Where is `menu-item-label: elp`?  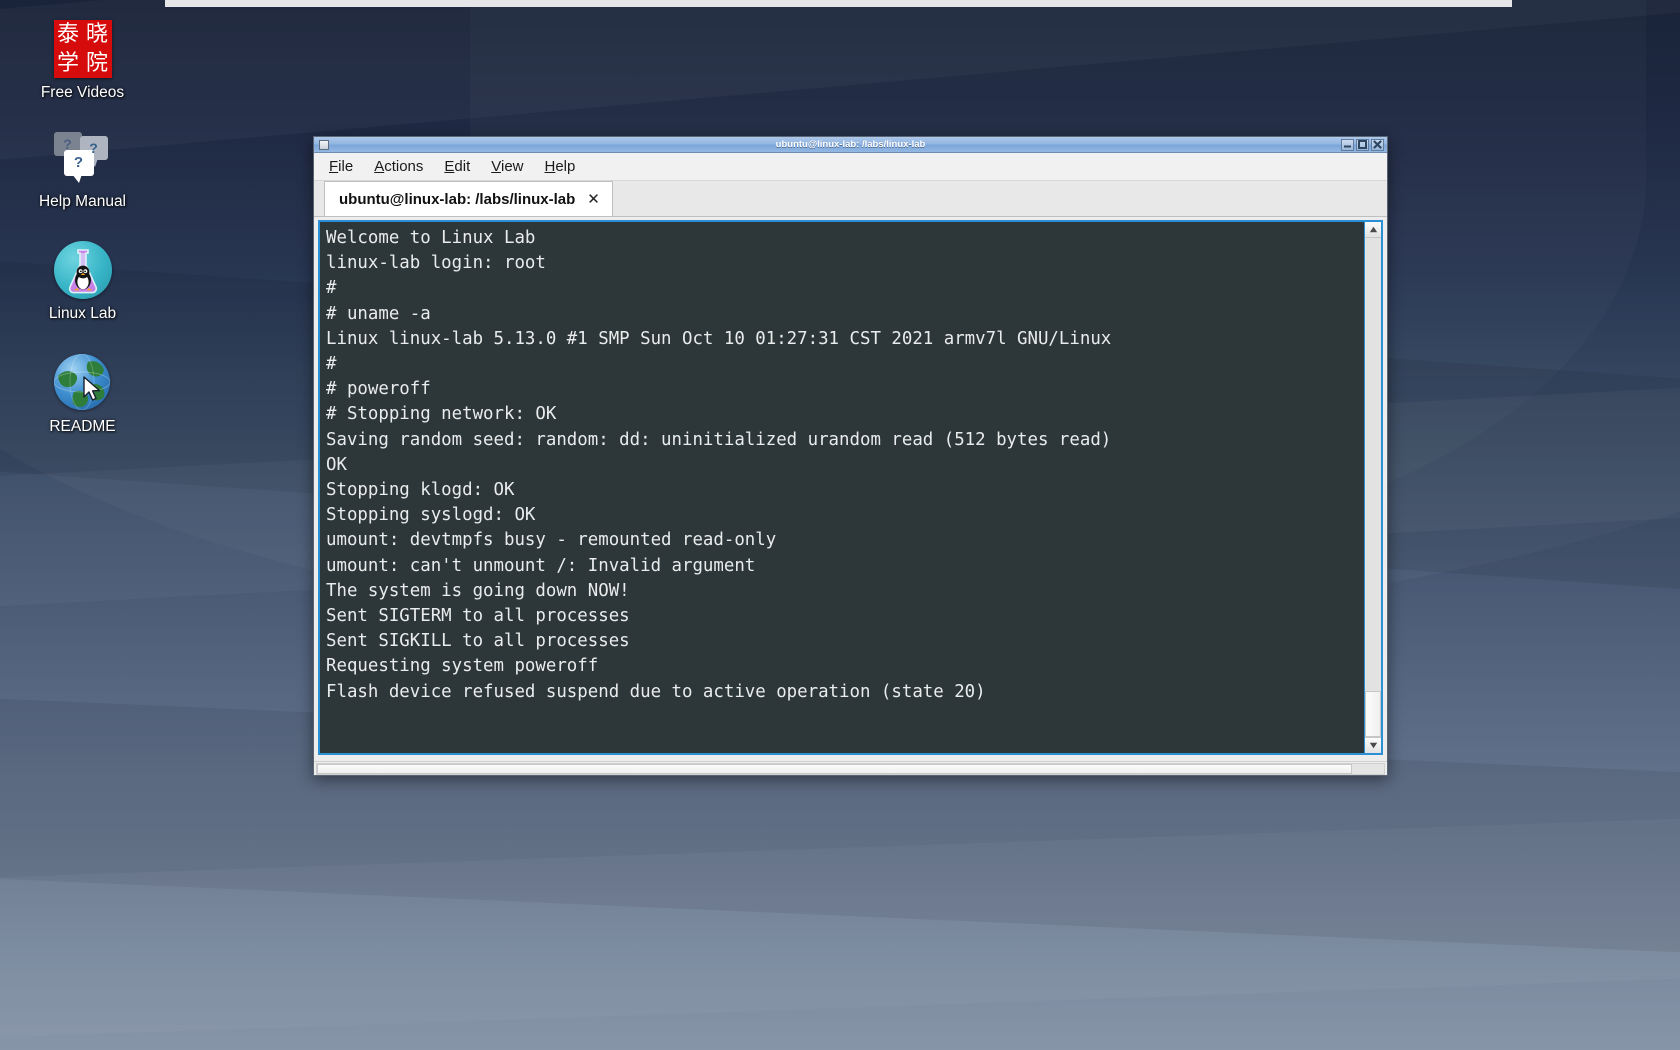 menu-item-label: elp is located at coordinates (565, 166).